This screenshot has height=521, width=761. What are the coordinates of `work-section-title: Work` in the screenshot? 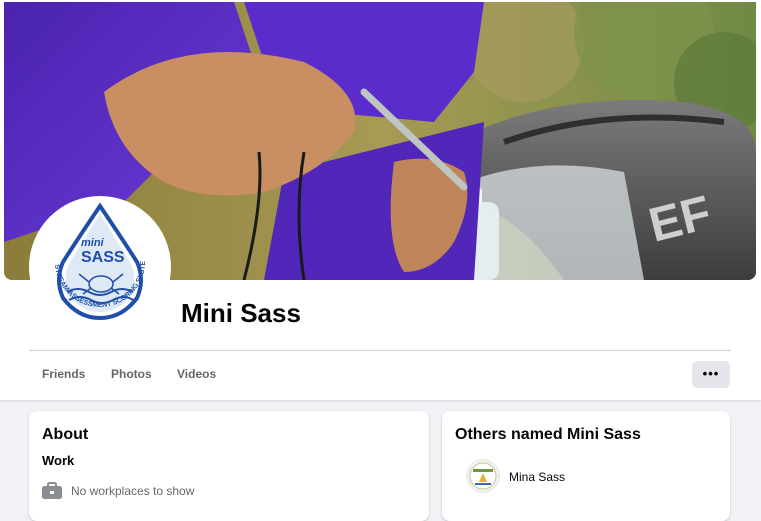 It's located at (58, 460).